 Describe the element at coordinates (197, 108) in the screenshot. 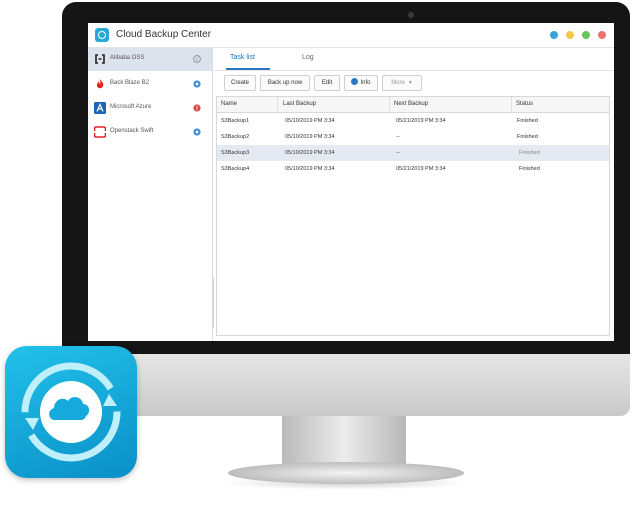

I see `error-status-icon` at that location.